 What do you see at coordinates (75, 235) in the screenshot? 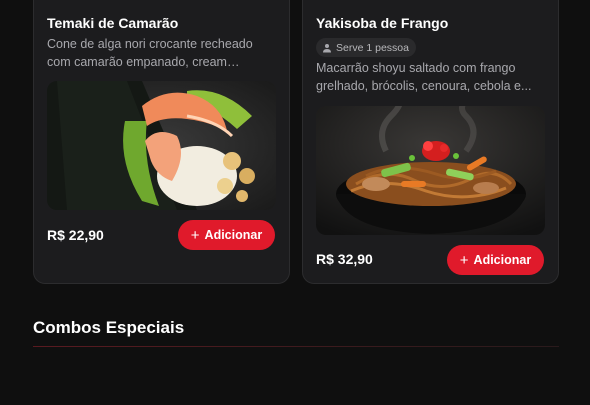
I see `item-price: R$ 22,90` at bounding box center [75, 235].